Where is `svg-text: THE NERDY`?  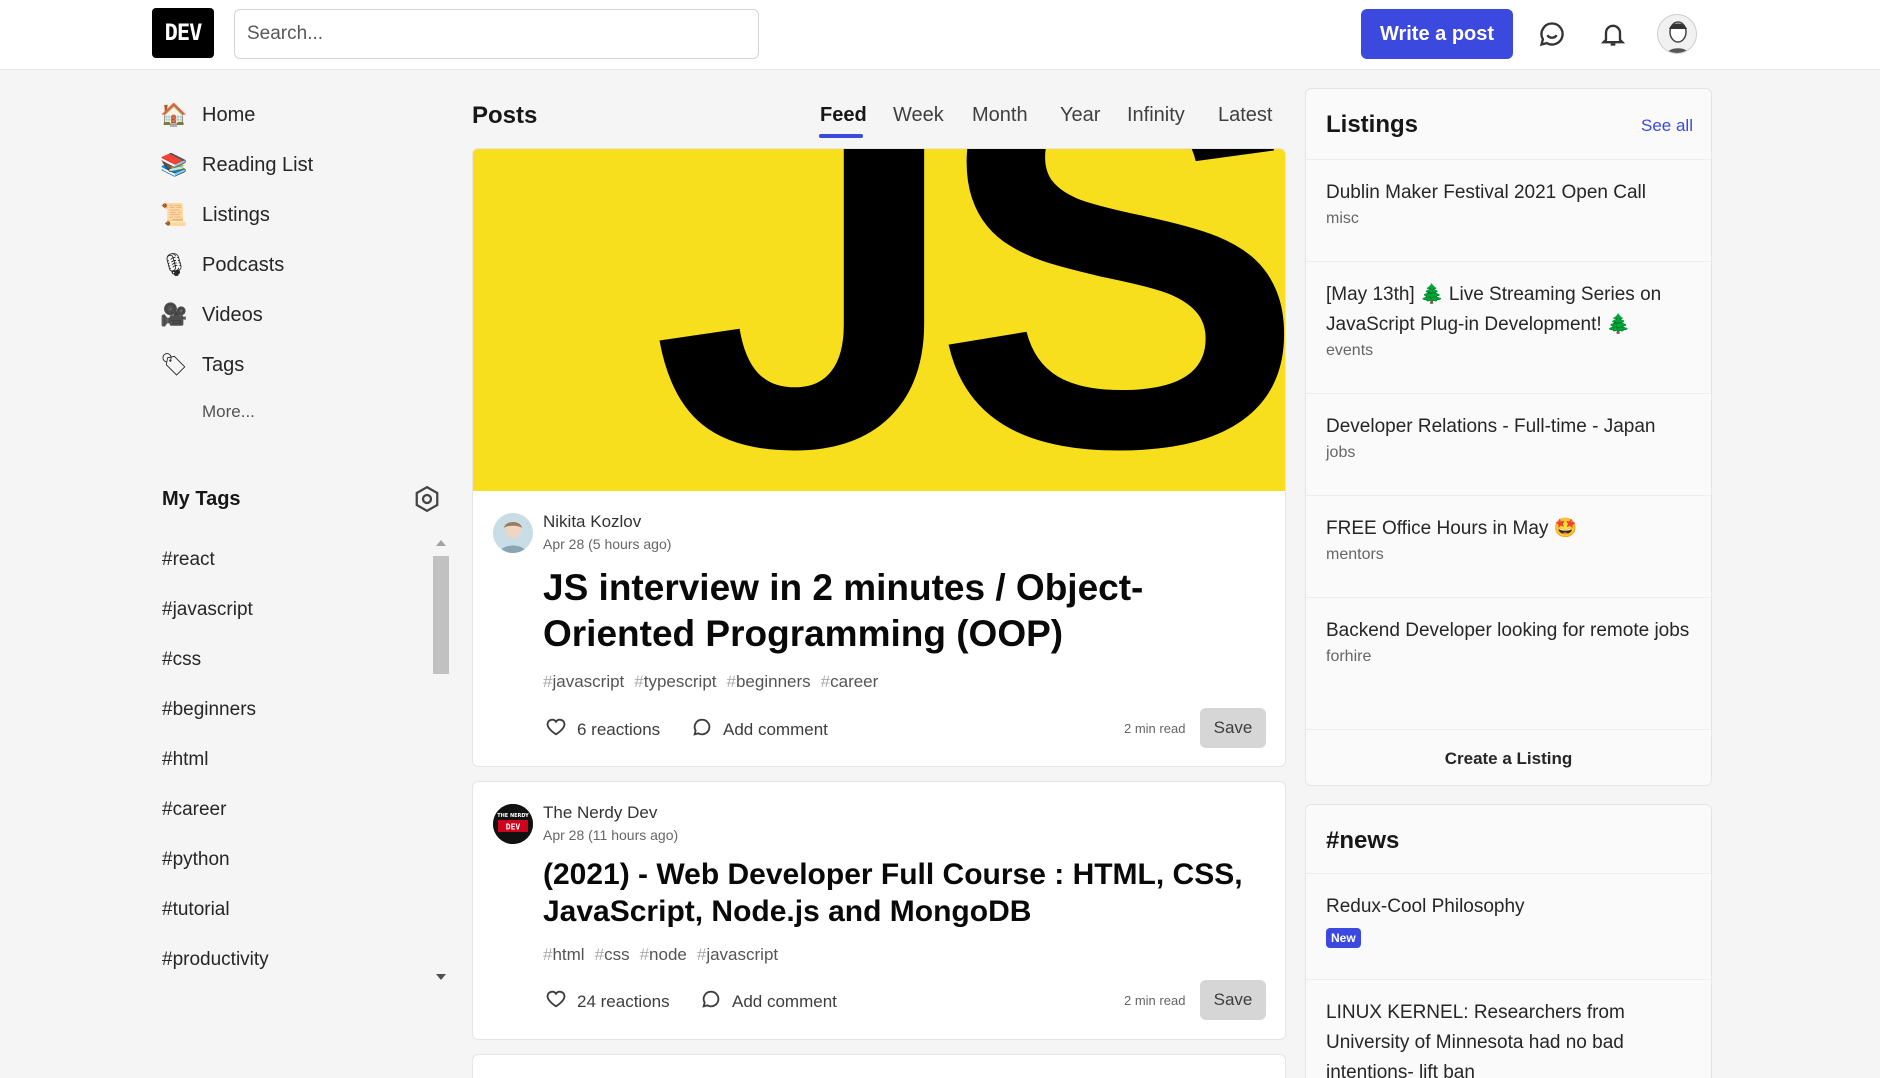
svg-text: THE NERDY is located at coordinates (513, 816).